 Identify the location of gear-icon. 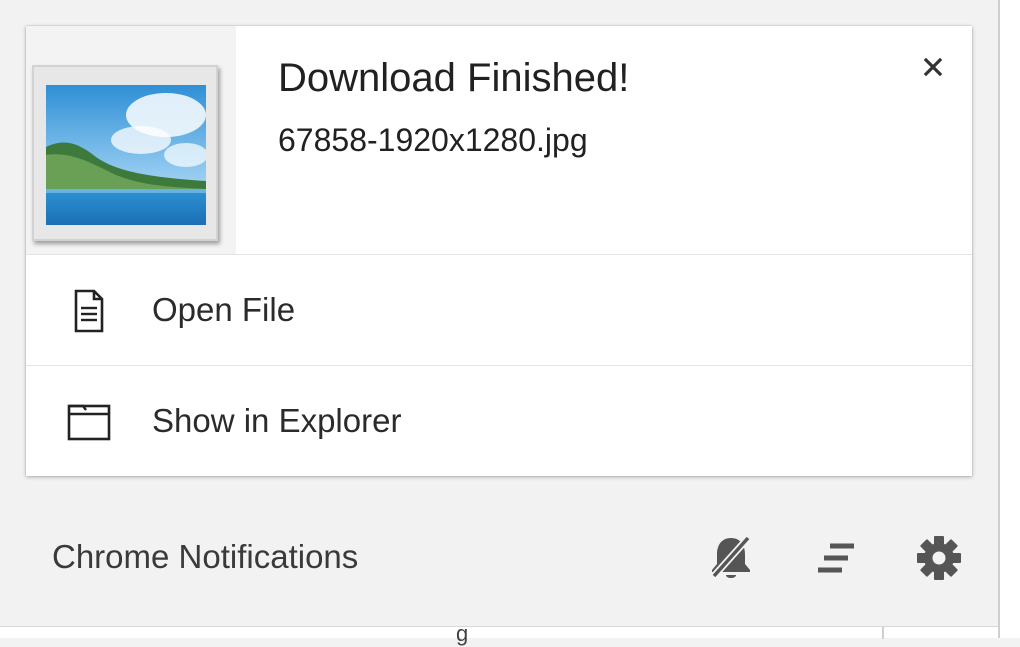
(939, 558).